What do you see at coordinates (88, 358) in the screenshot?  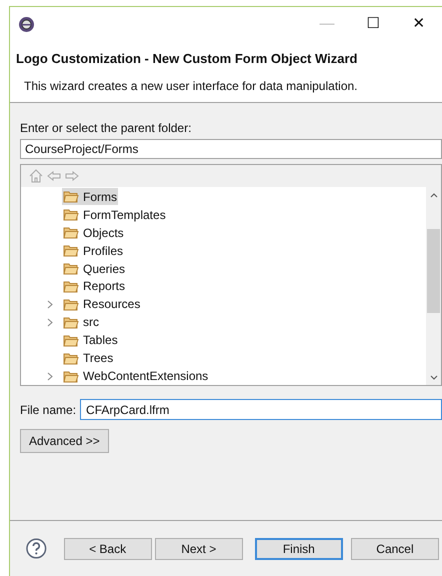 I see `folder-tree-item: Trees` at bounding box center [88, 358].